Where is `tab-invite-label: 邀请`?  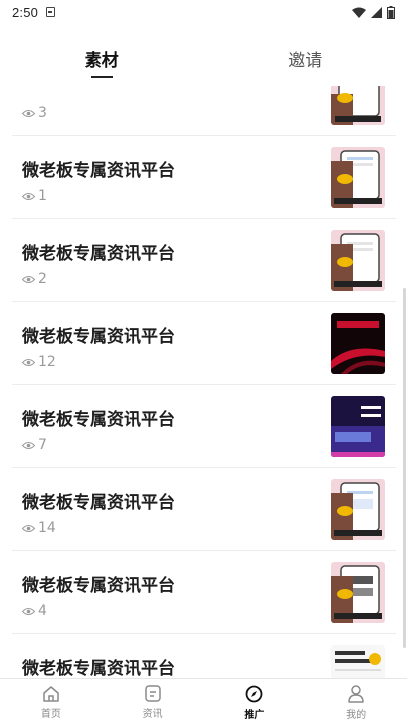
tab-invite-label: 邀请 is located at coordinates (305, 61).